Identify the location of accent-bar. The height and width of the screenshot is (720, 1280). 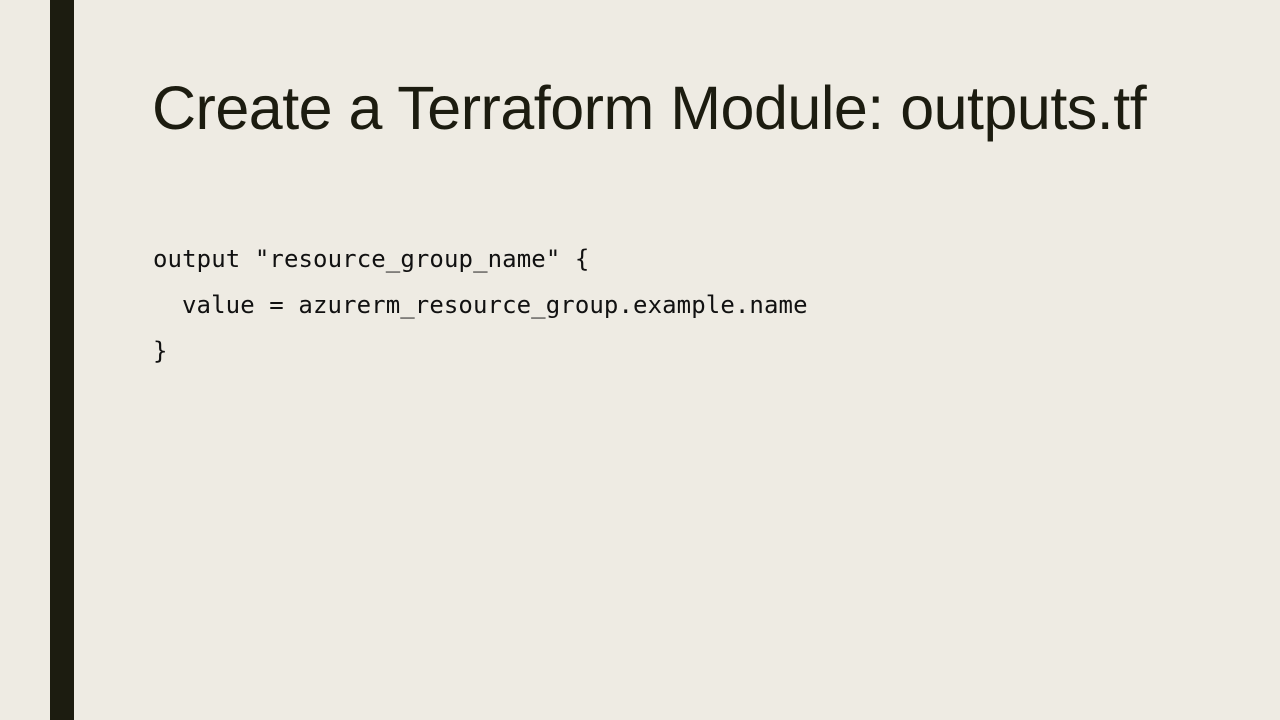
(62, 360).